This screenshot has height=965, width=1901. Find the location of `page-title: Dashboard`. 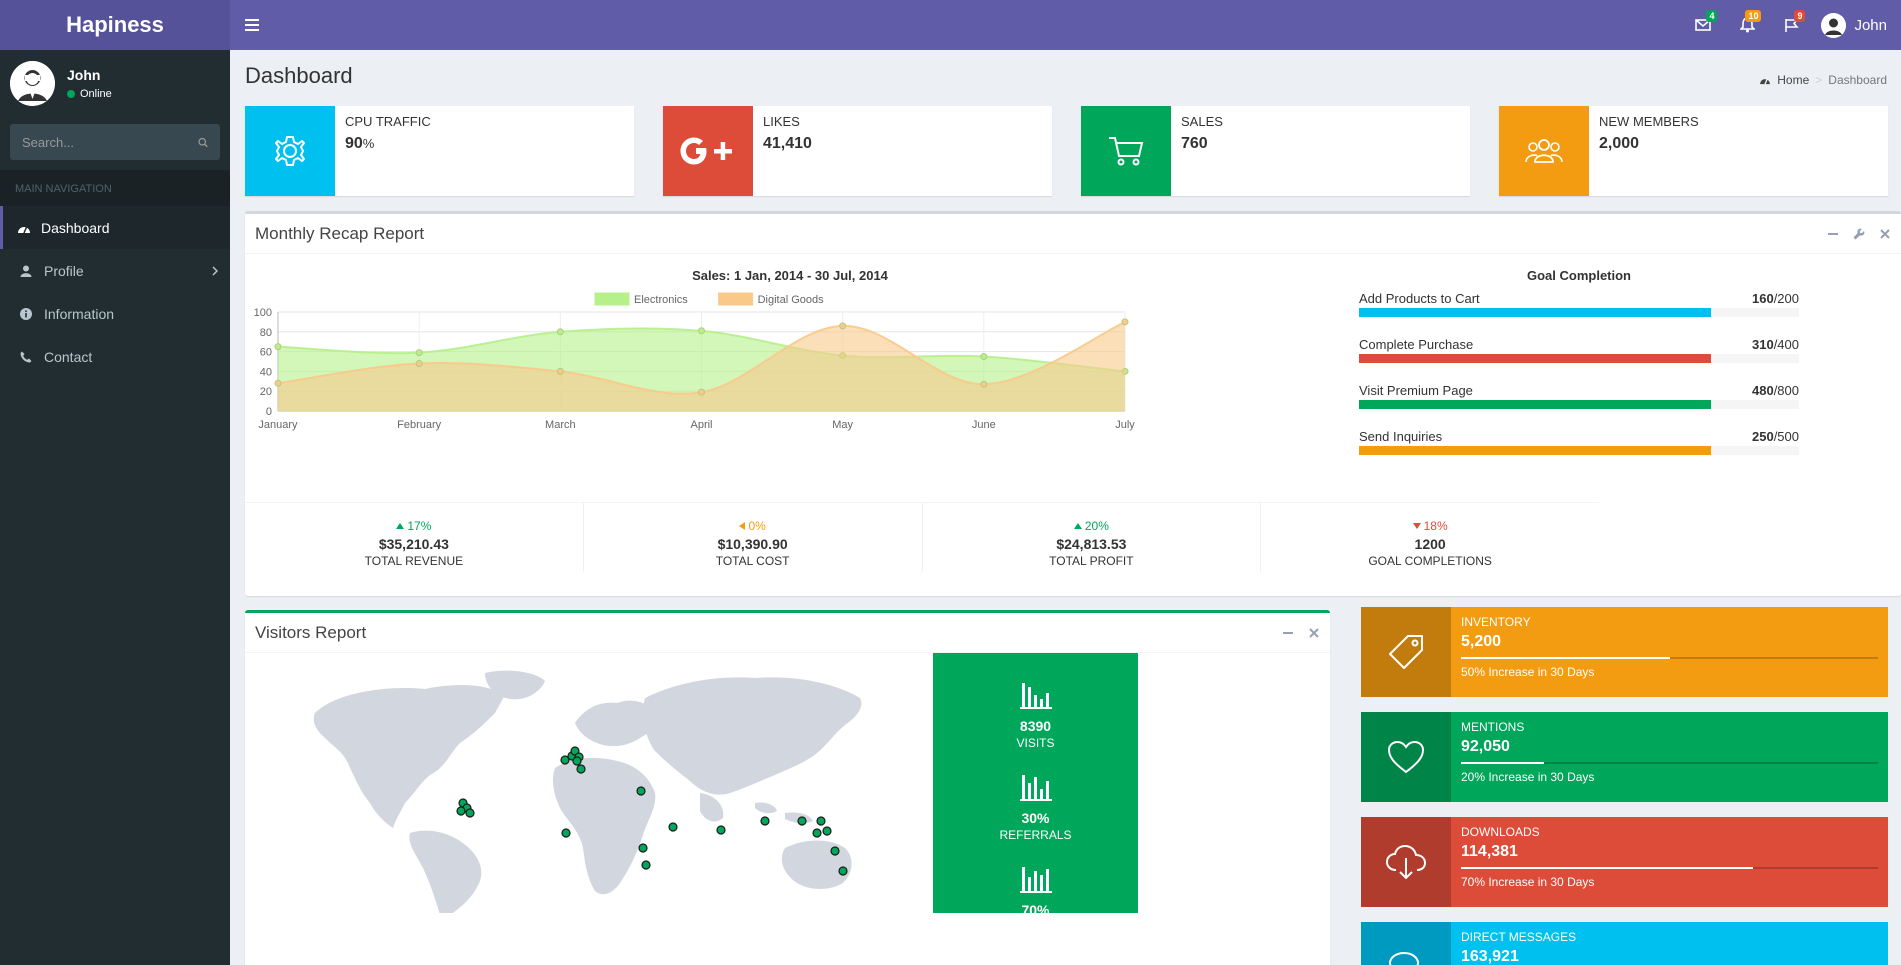

page-title: Dashboard is located at coordinates (299, 75).